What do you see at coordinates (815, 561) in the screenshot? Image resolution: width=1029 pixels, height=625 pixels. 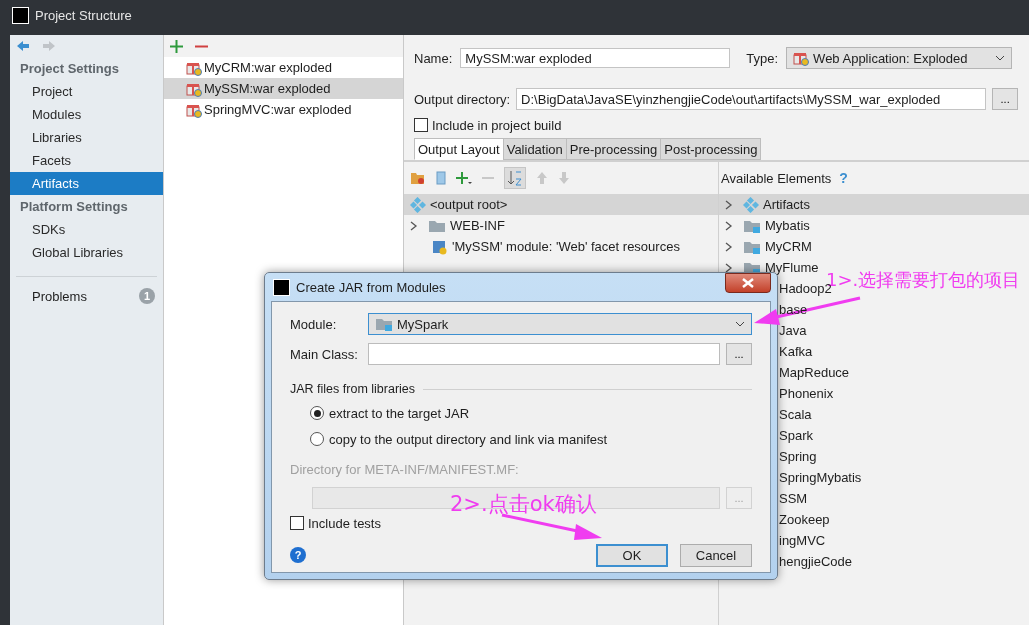 I see `tree-item: hengjieCode` at bounding box center [815, 561].